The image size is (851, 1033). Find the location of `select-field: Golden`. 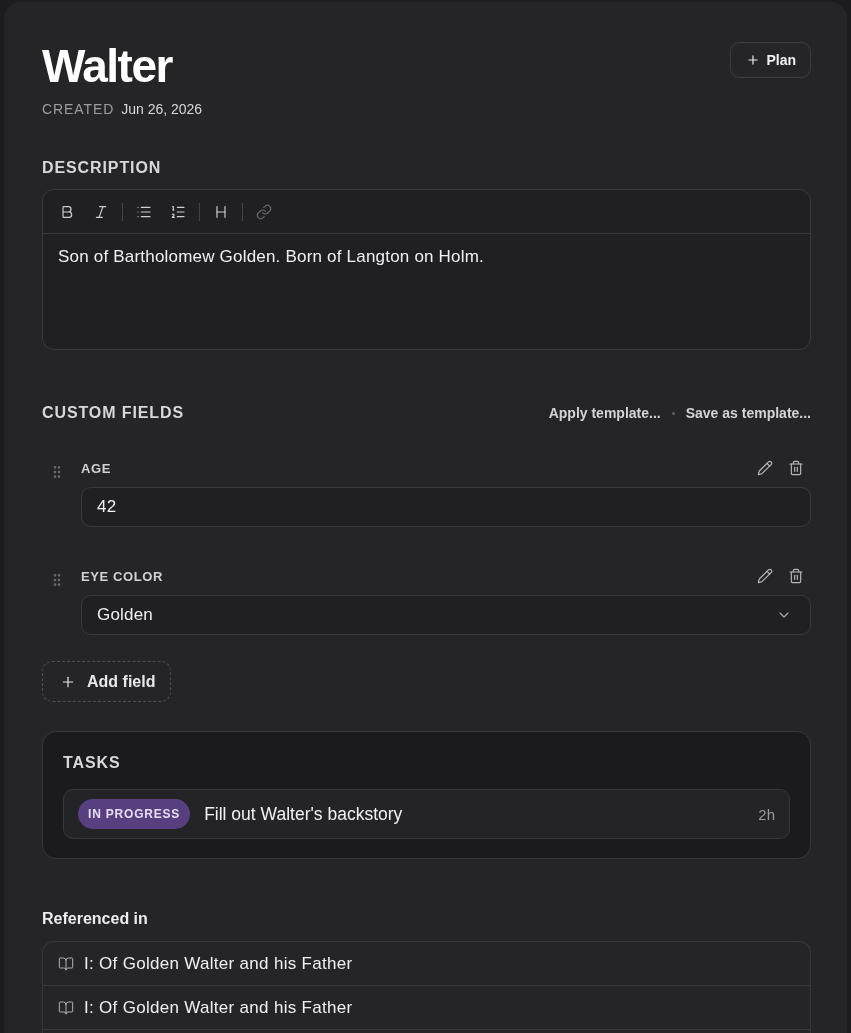

select-field: Golden is located at coordinates (446, 615).